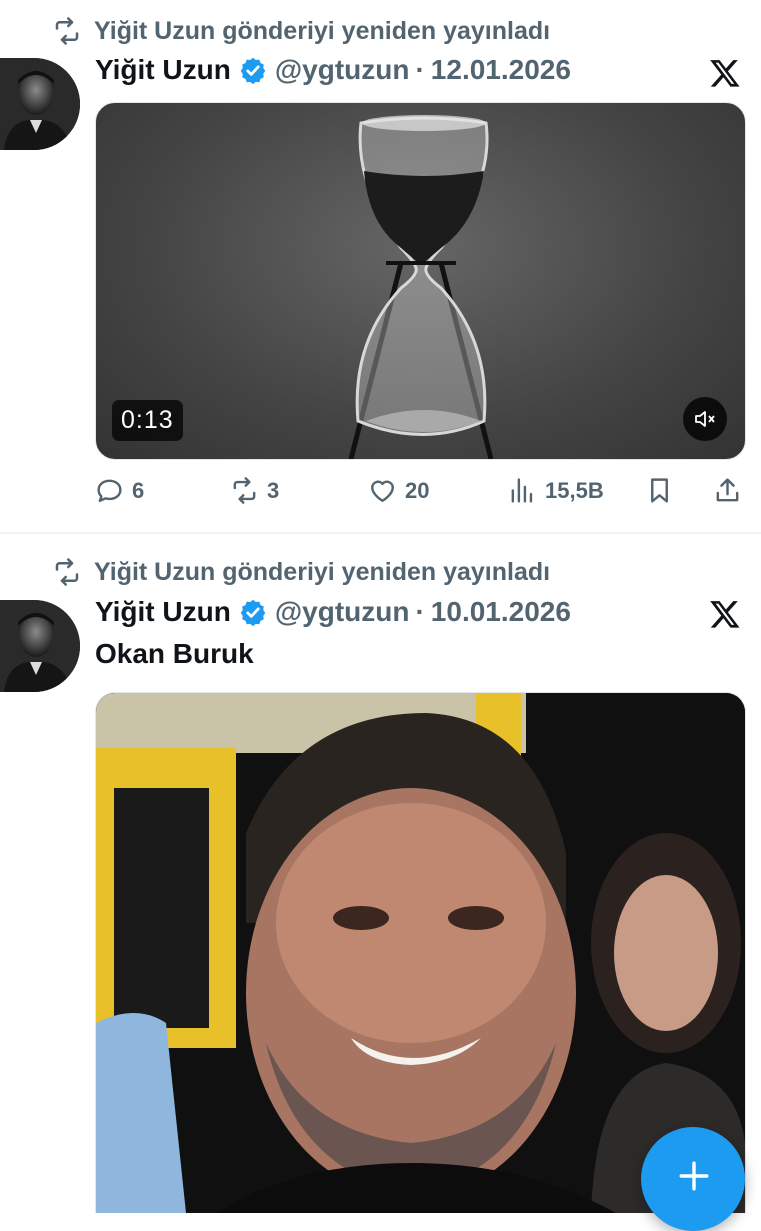 This screenshot has width=761, height=1231. I want to click on views-button: 15,5B, so click(556, 490).